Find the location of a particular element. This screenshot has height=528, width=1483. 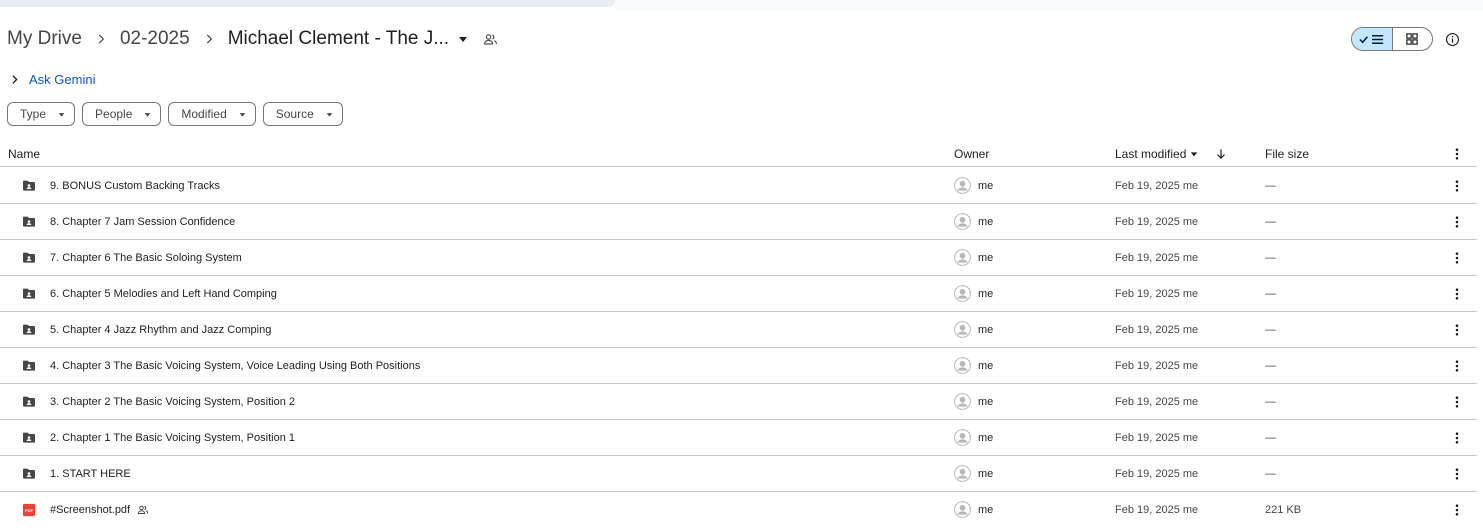

filter-source: Source is located at coordinates (302, 114).